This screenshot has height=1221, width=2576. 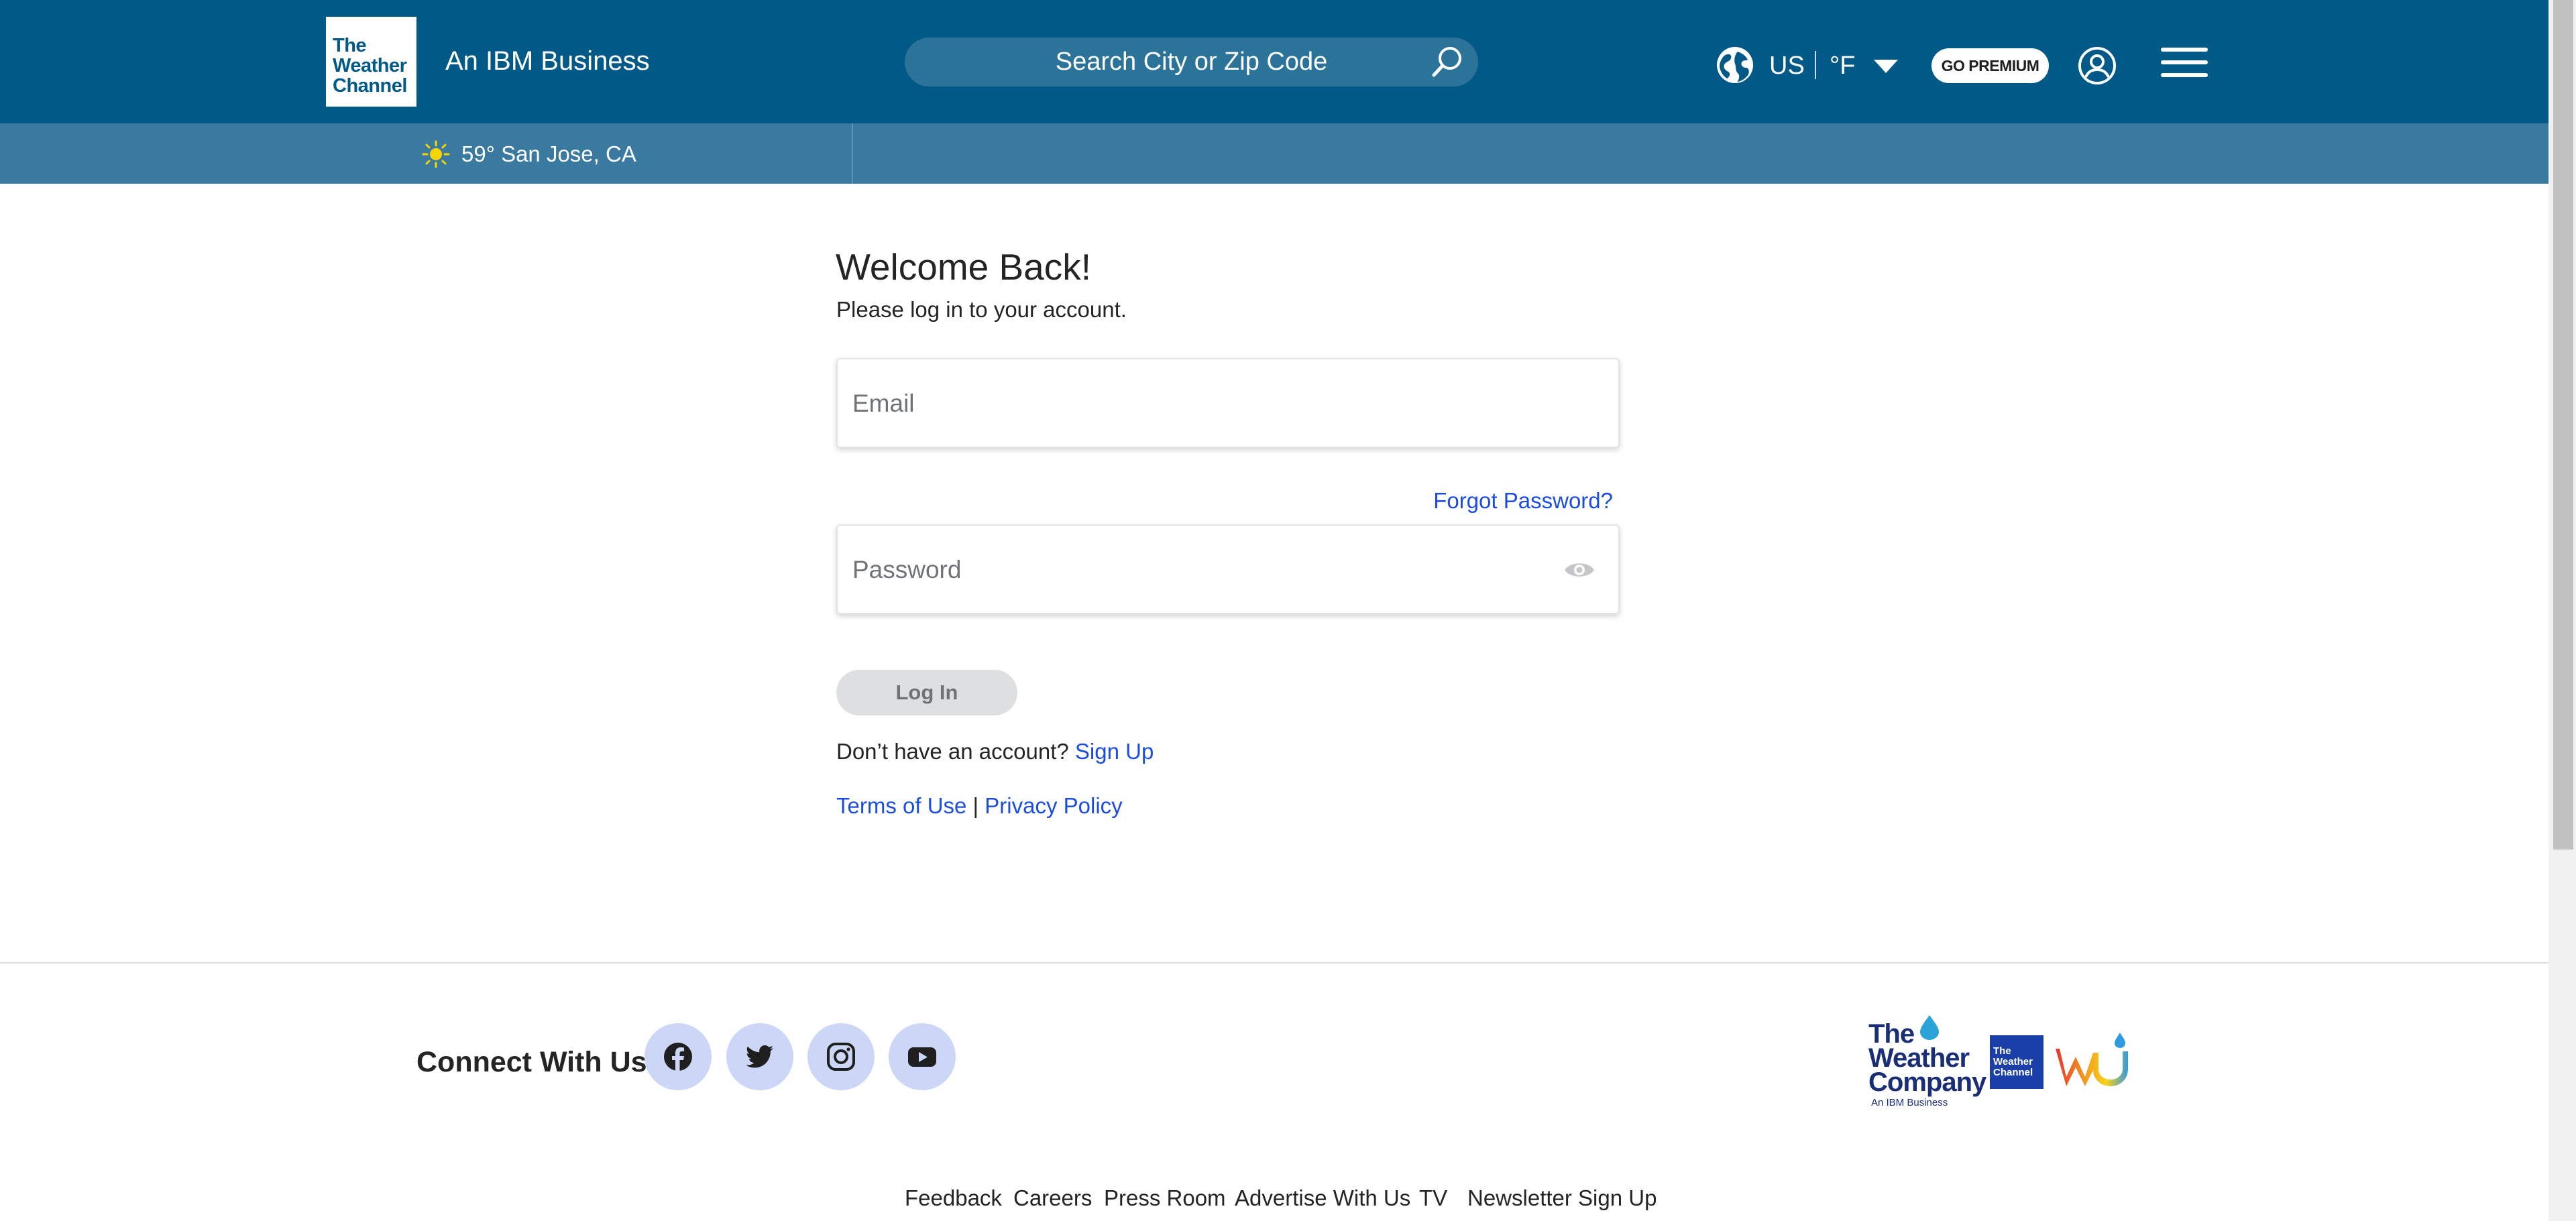 I want to click on facebook-button, so click(x=678, y=1056).